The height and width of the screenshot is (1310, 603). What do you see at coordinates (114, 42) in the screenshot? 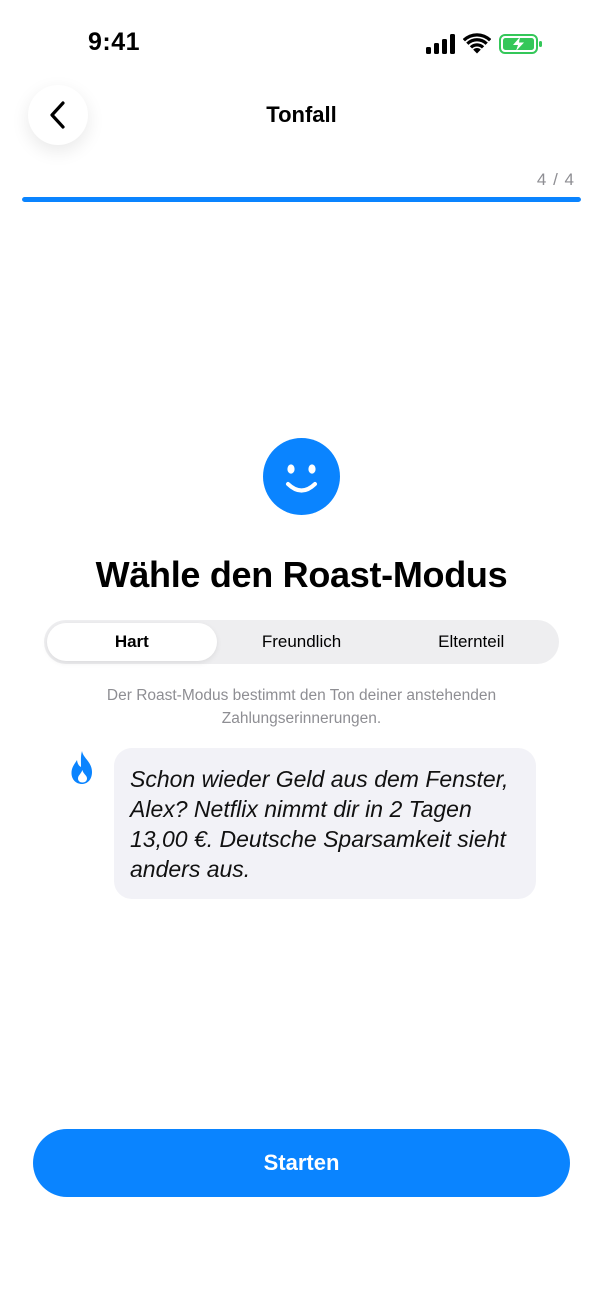
I see `status-time: 9:41` at bounding box center [114, 42].